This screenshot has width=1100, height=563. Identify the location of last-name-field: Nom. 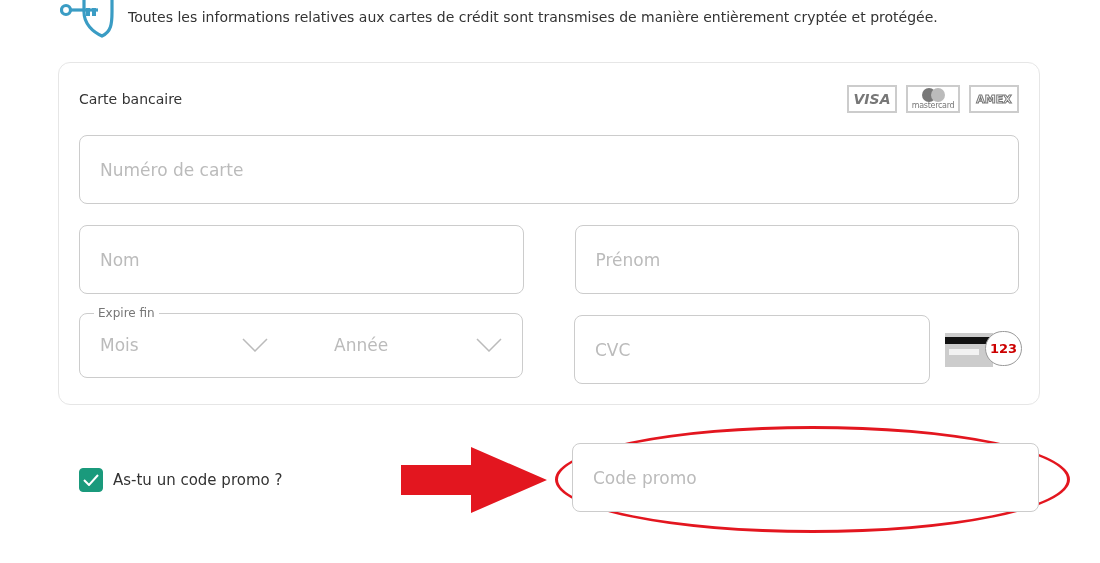
(301, 259).